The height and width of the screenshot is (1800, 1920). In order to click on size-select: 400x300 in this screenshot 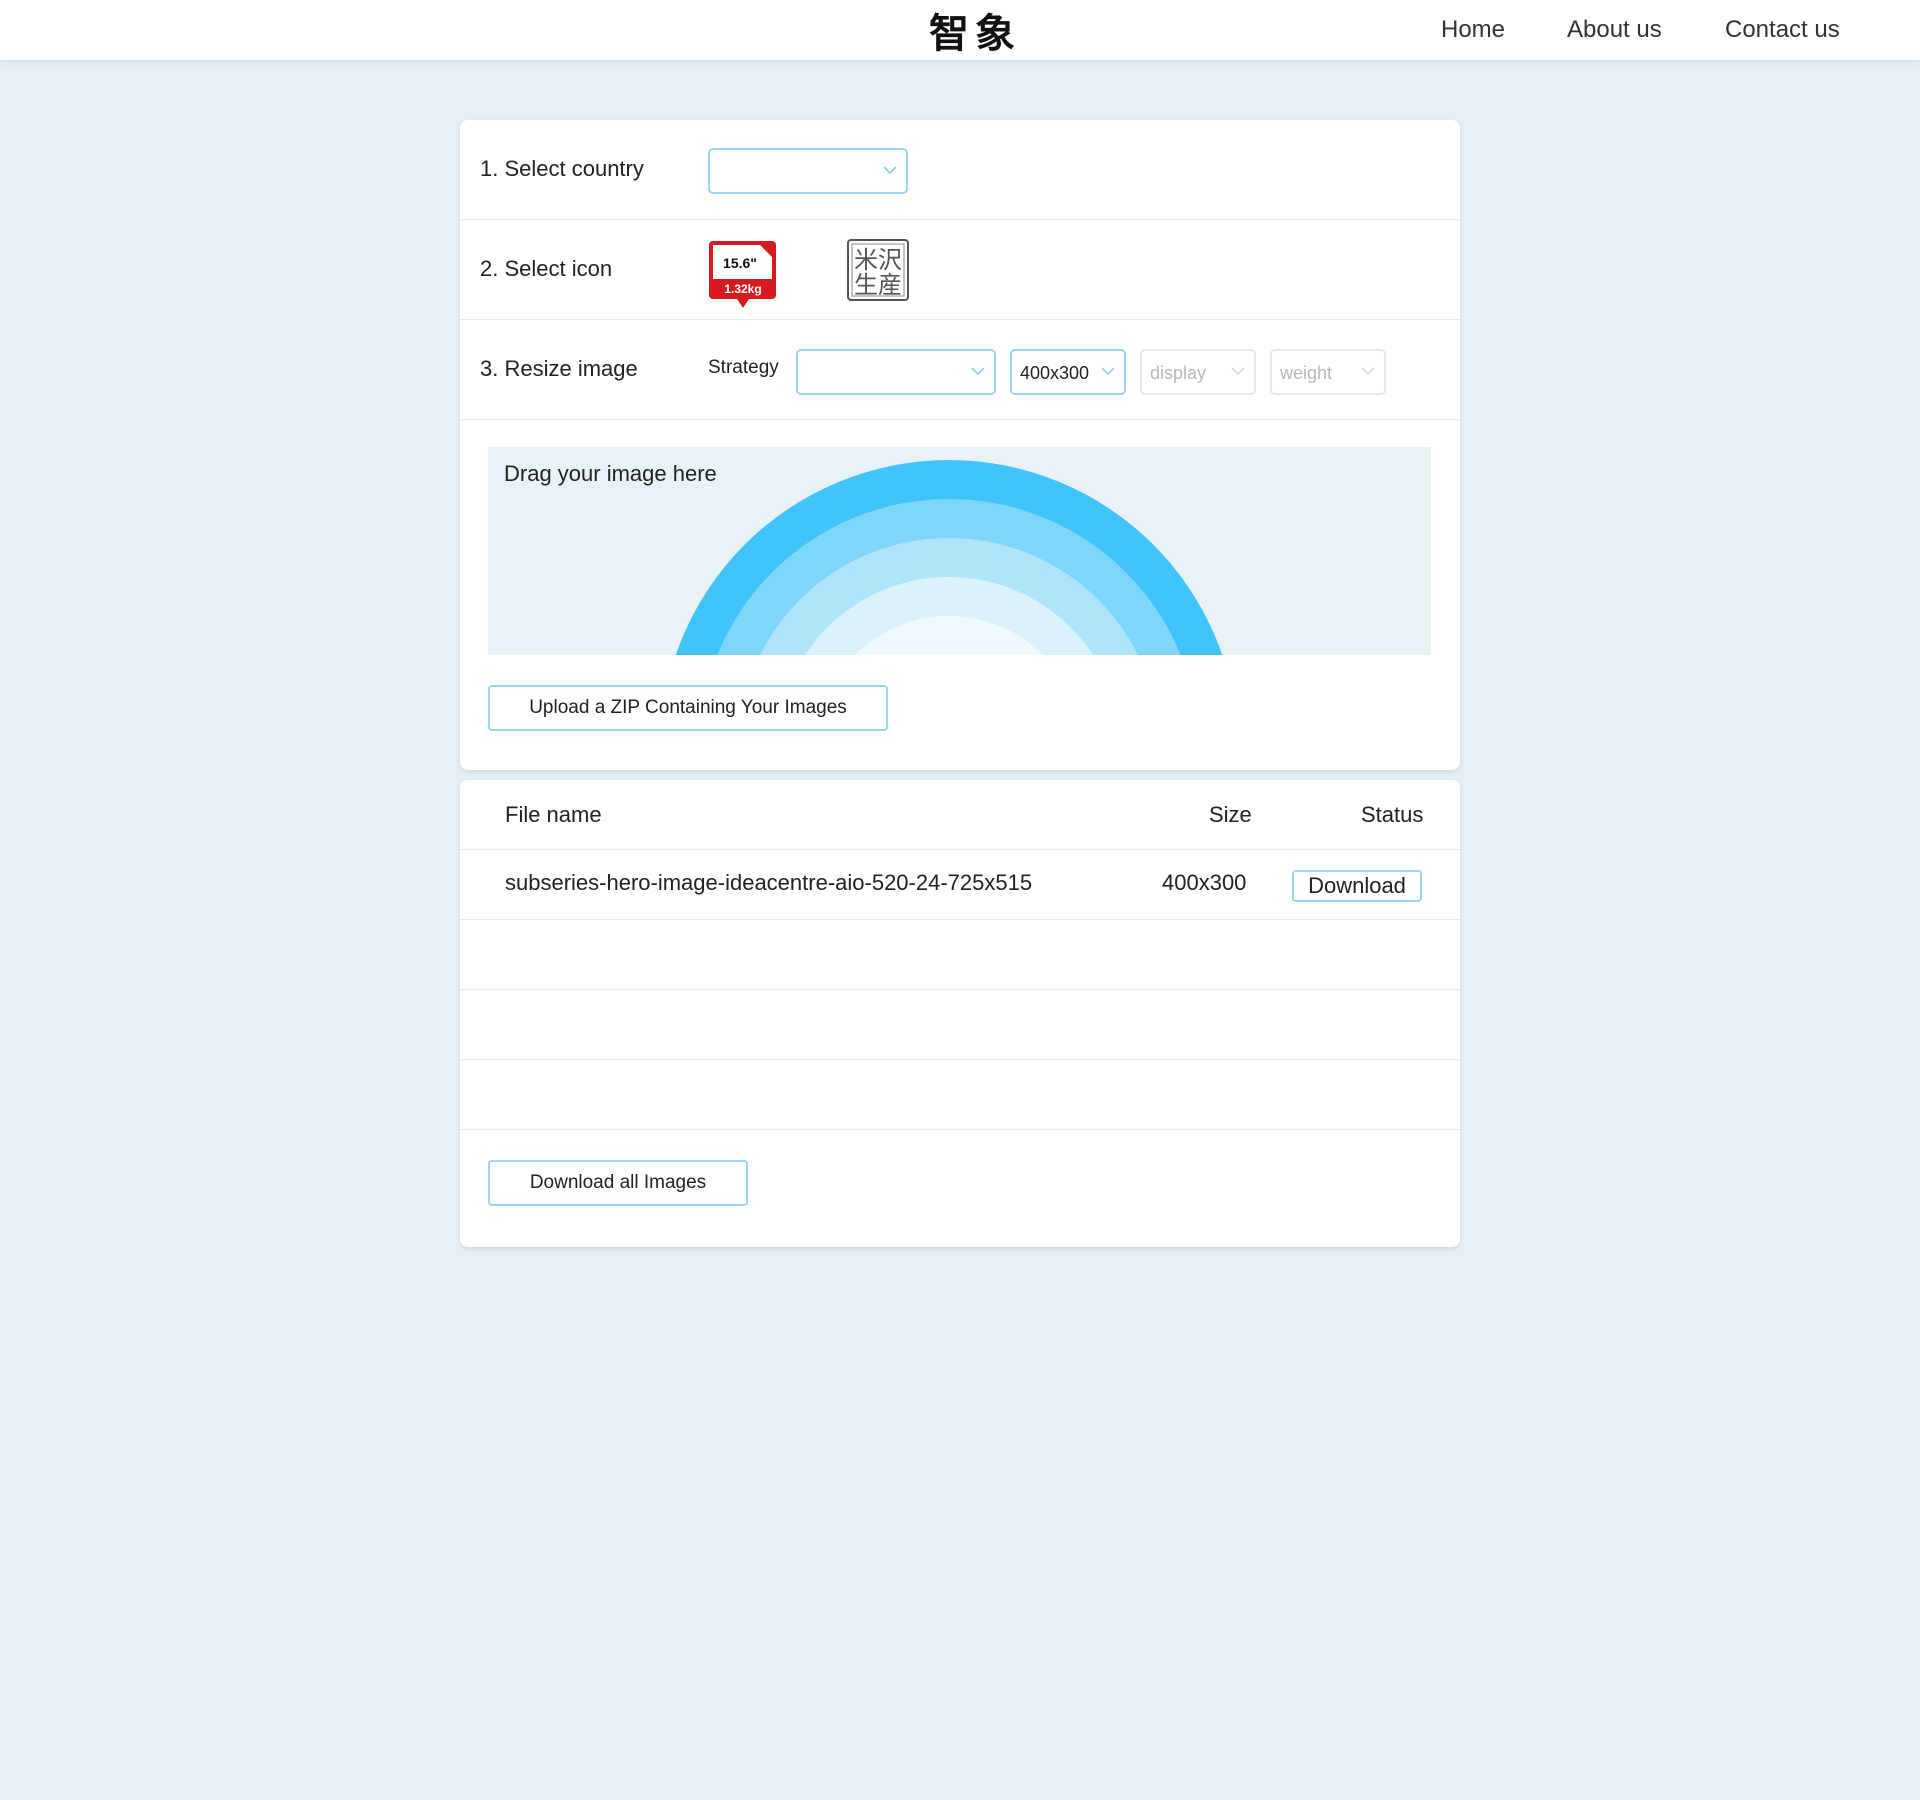, I will do `click(1068, 372)`.